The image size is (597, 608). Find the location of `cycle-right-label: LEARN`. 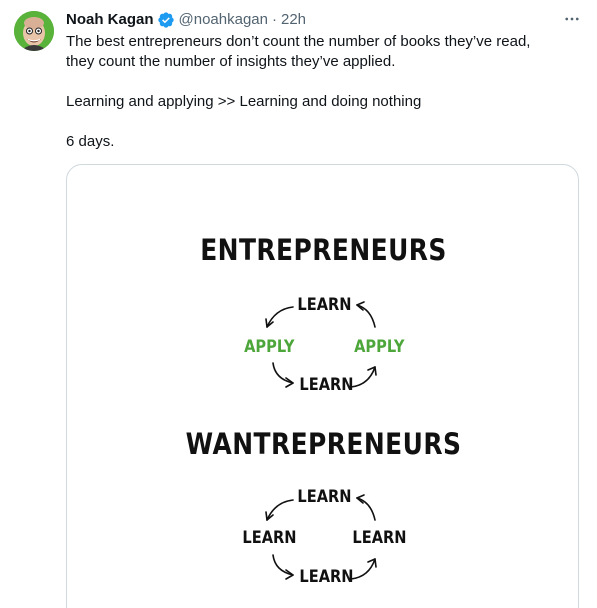

cycle-right-label: LEARN is located at coordinates (379, 538).